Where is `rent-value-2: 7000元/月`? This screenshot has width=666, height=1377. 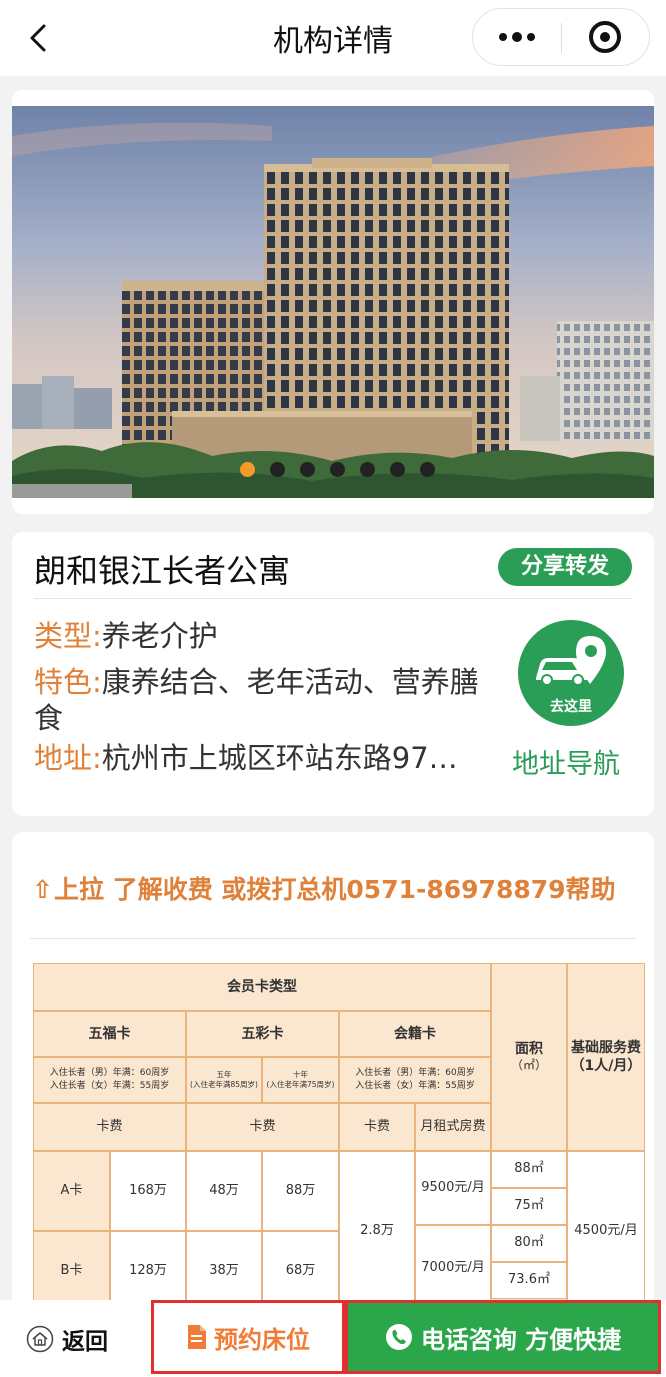 rent-value-2: 7000元/月 is located at coordinates (453, 1264).